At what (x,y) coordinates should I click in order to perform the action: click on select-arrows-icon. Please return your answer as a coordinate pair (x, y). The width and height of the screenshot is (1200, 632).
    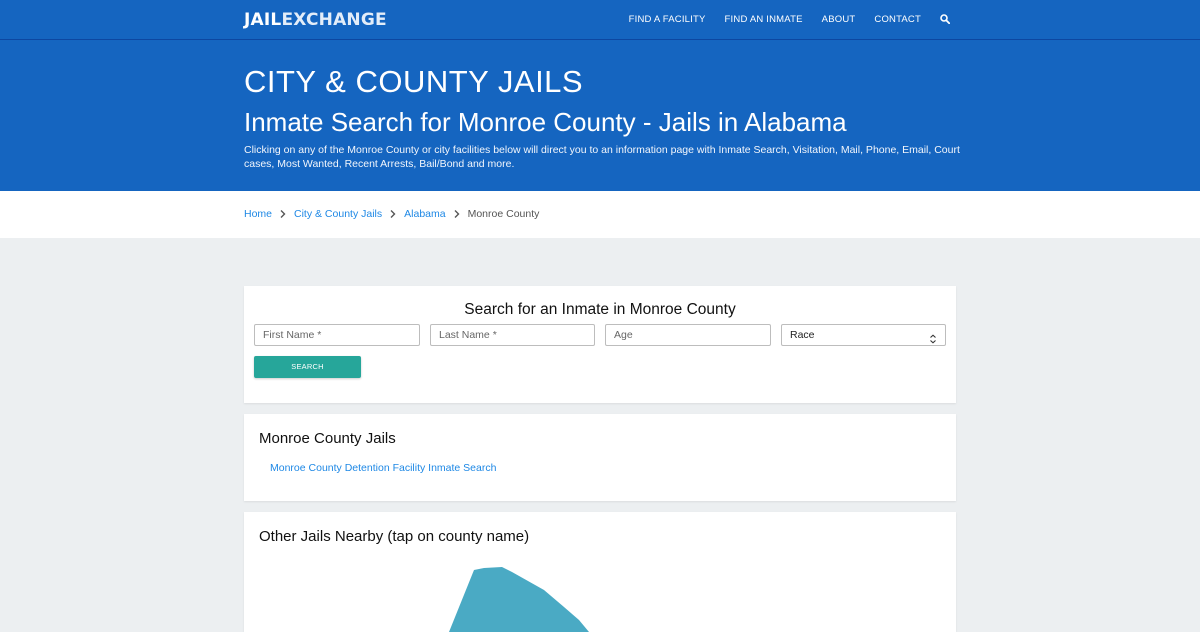
    Looking at the image, I should click on (933, 337).